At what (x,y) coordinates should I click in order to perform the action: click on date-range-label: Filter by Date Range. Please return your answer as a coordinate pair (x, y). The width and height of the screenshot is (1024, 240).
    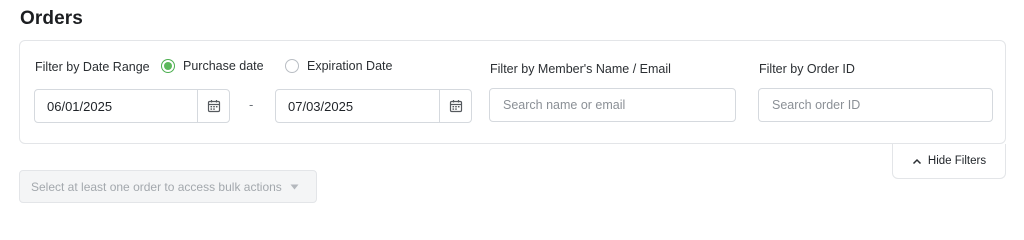
    Looking at the image, I should click on (92, 67).